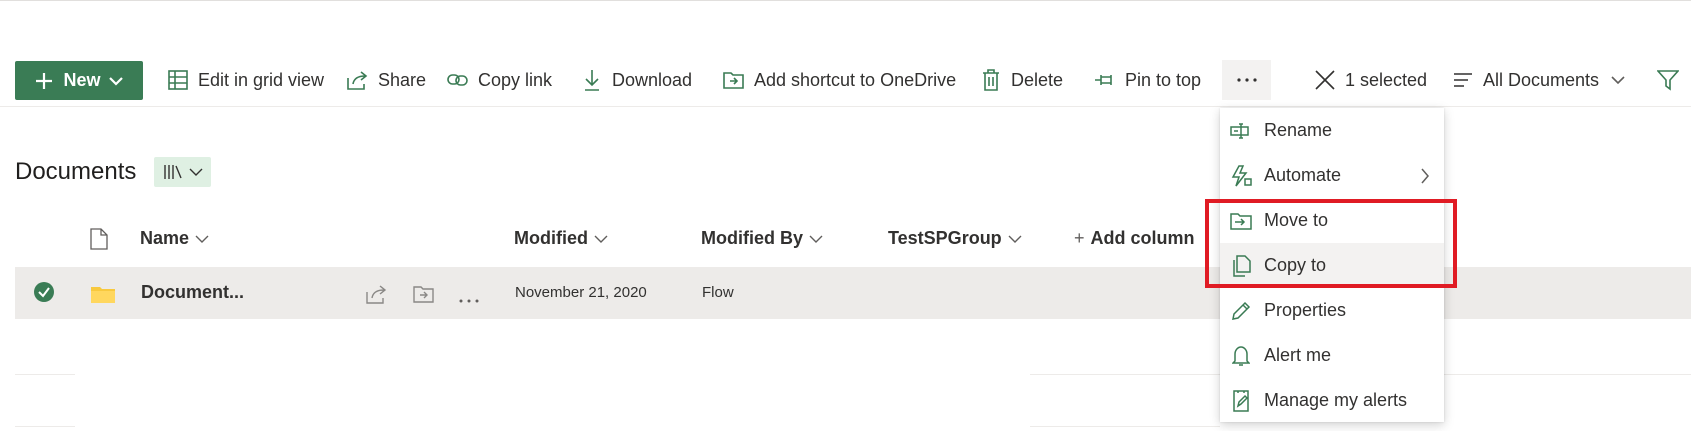 The height and width of the screenshot is (431, 1691). What do you see at coordinates (1463, 80) in the screenshot?
I see `list-view-icon` at bounding box center [1463, 80].